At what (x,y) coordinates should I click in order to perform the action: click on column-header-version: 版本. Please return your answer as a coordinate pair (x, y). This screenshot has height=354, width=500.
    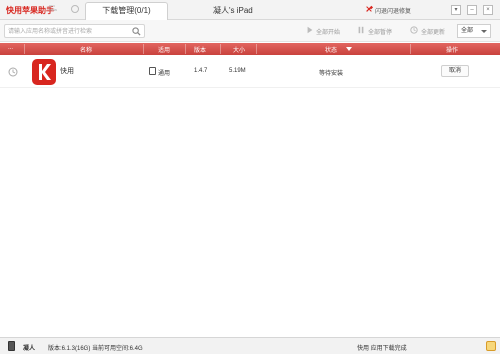
    Looking at the image, I should click on (200, 49).